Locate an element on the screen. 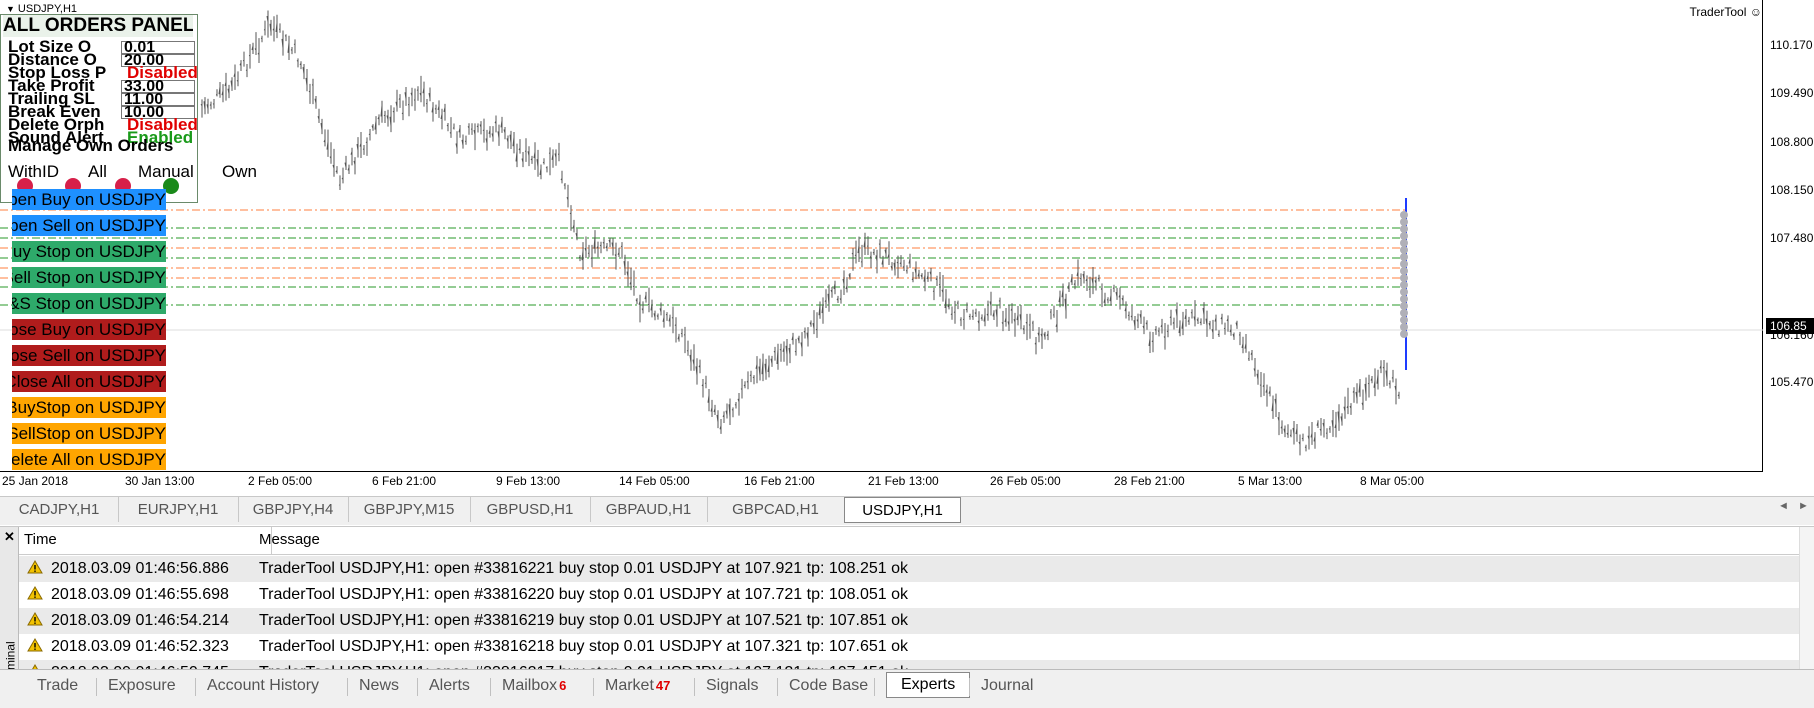 The width and height of the screenshot is (1814, 708). button-label: Delete BuyStop on USDJPY is located at coordinates (89, 407).